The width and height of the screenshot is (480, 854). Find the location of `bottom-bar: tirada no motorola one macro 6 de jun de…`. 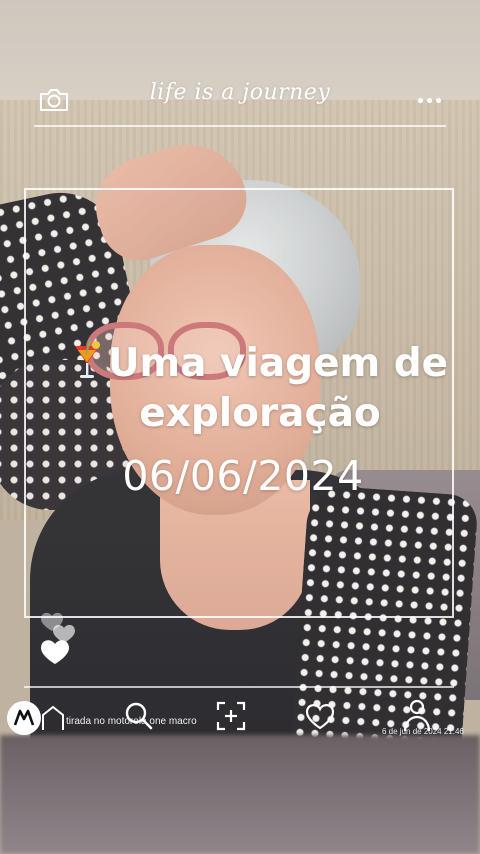

bottom-bar: tirada no motorola one macro 6 de jun de… is located at coordinates (240, 720).